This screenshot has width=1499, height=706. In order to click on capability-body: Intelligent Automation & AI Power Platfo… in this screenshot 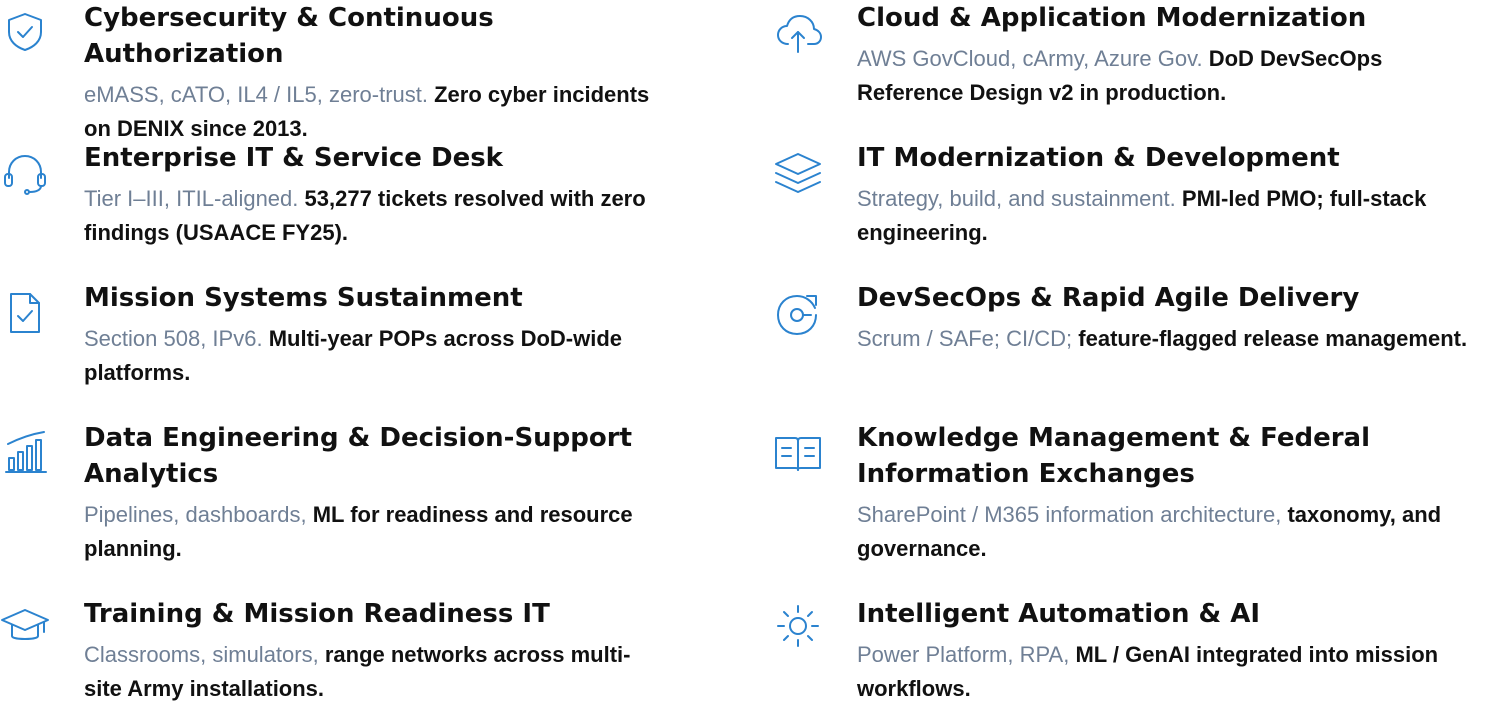, I will do `click(1175, 651)`.